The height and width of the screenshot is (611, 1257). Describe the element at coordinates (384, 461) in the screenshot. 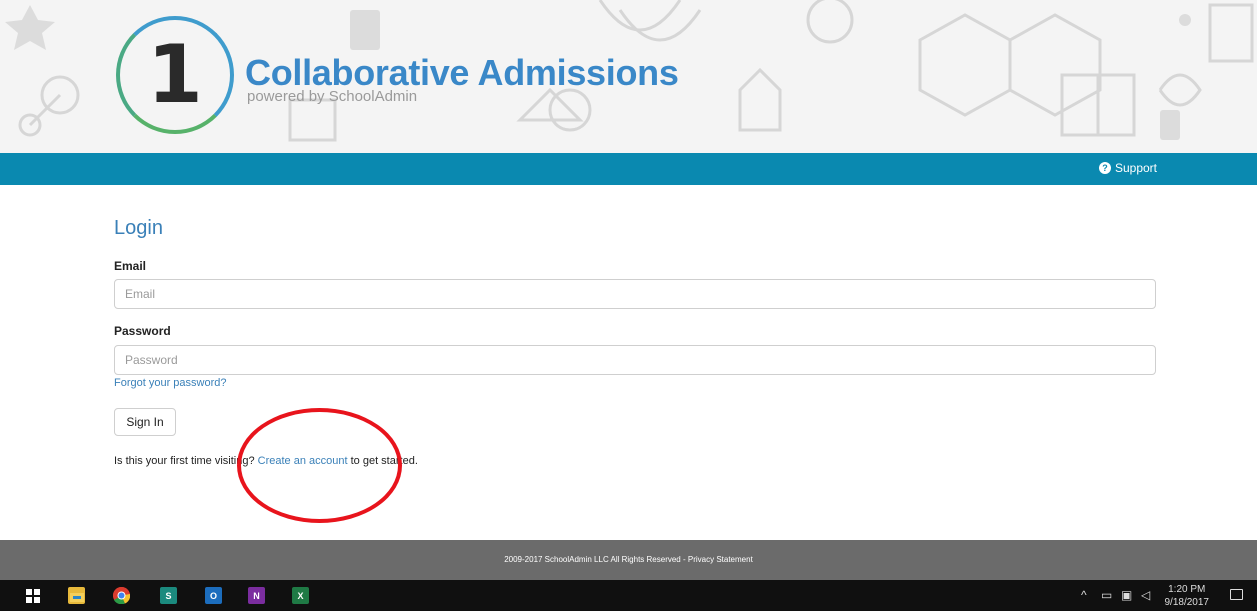

I see `first-time-suffix: to get started.` at that location.